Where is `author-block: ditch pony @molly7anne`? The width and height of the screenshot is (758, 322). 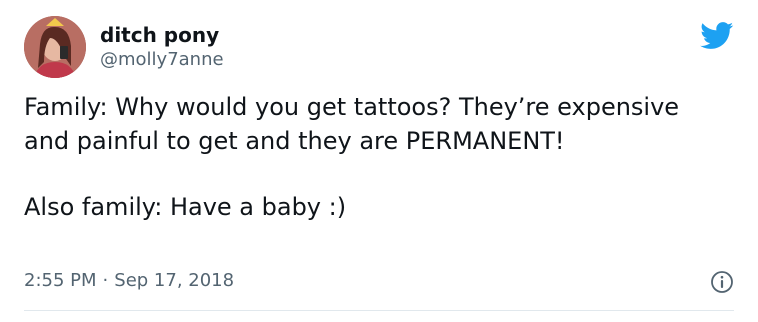 author-block: ditch pony @molly7anne is located at coordinates (162, 47).